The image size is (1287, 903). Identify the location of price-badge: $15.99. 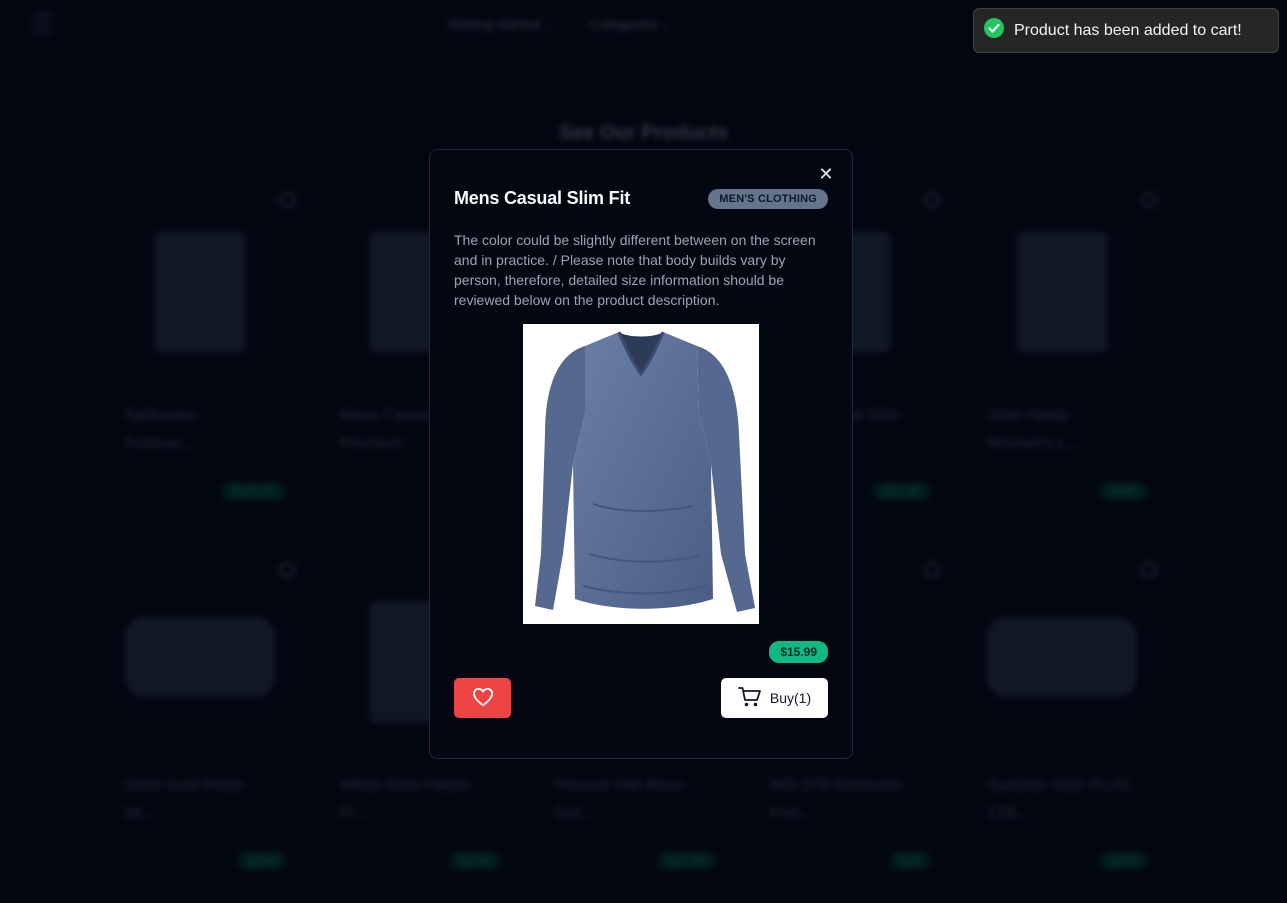
(798, 652).